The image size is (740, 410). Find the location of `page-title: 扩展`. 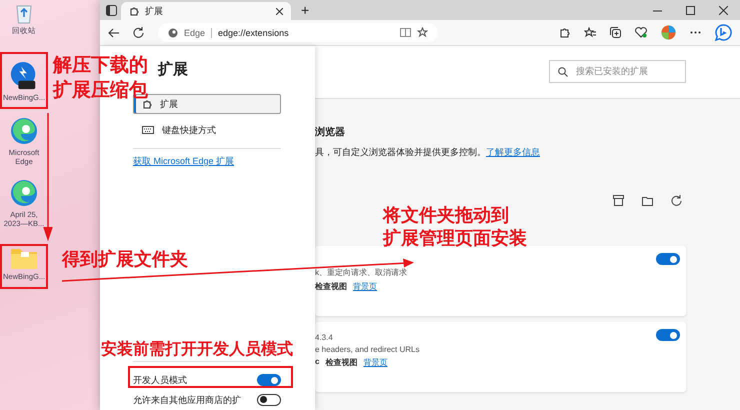

page-title: 扩展 is located at coordinates (173, 70).